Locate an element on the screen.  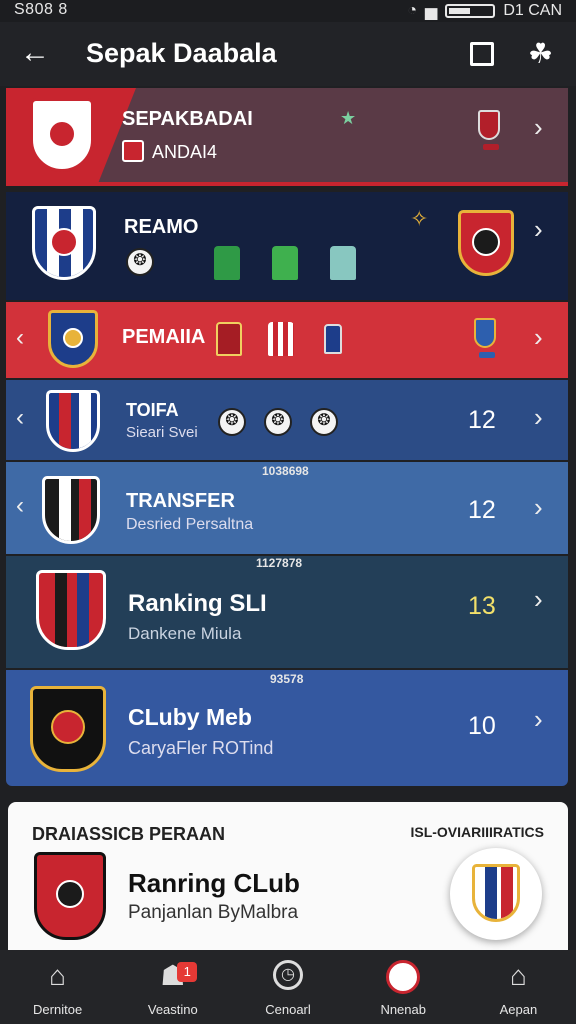
row-title: REAMO is located at coordinates (161, 227).